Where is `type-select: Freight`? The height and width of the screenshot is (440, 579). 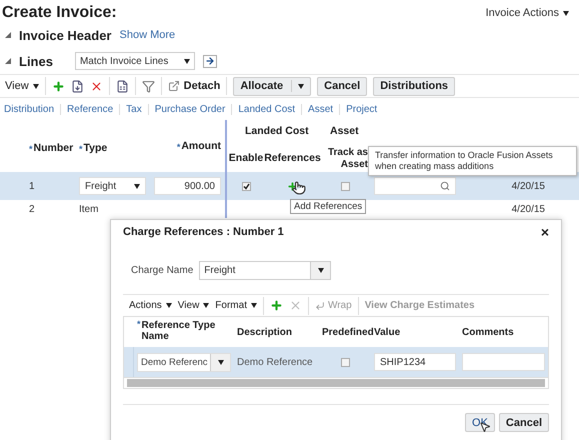
type-select: Freight is located at coordinates (112, 186).